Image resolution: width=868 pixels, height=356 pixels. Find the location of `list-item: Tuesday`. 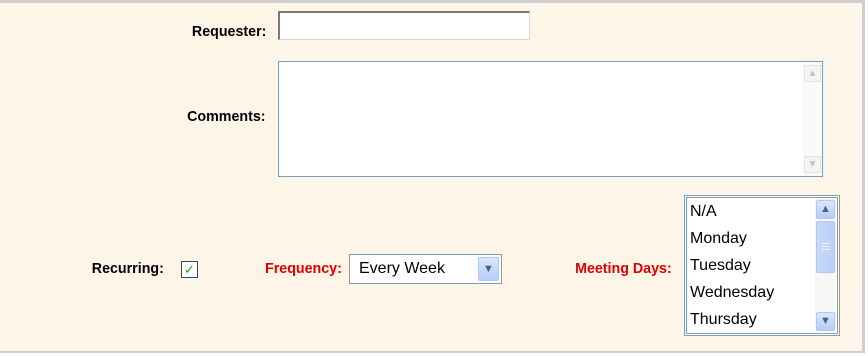

list-item: Tuesday is located at coordinates (732, 266).